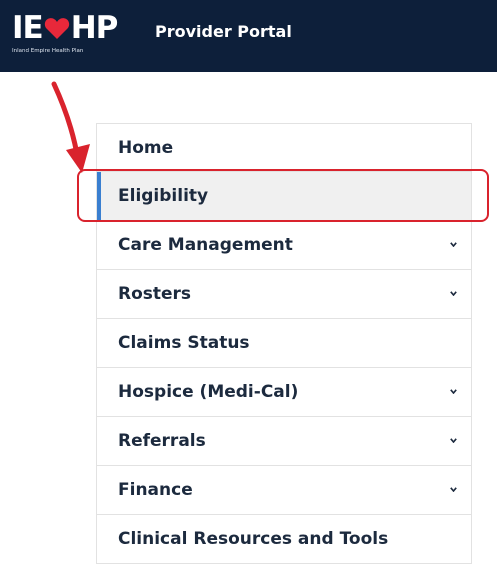 This screenshot has width=497, height=586. What do you see at coordinates (163, 196) in the screenshot?
I see `menu-item-label: Eligibility` at bounding box center [163, 196].